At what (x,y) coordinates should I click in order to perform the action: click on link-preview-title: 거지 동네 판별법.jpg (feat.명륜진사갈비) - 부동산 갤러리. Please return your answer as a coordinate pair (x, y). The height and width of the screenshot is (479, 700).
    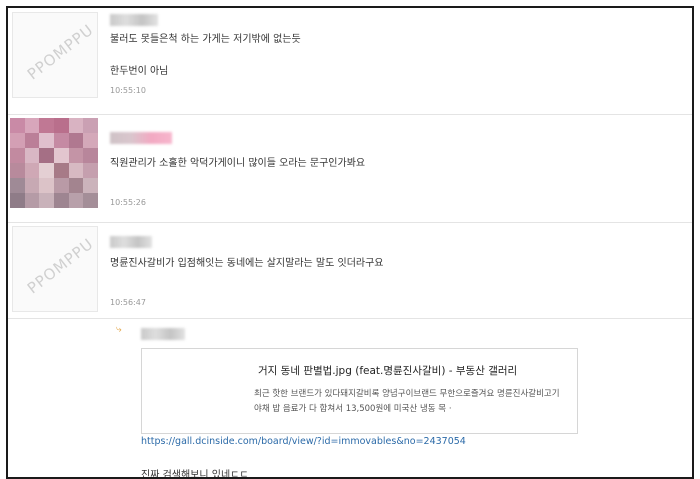
    Looking at the image, I should click on (387, 370).